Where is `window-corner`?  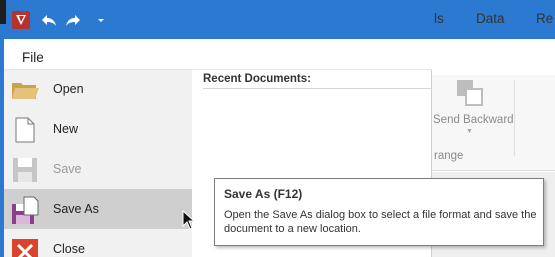
window-corner is located at coordinates (3, 12).